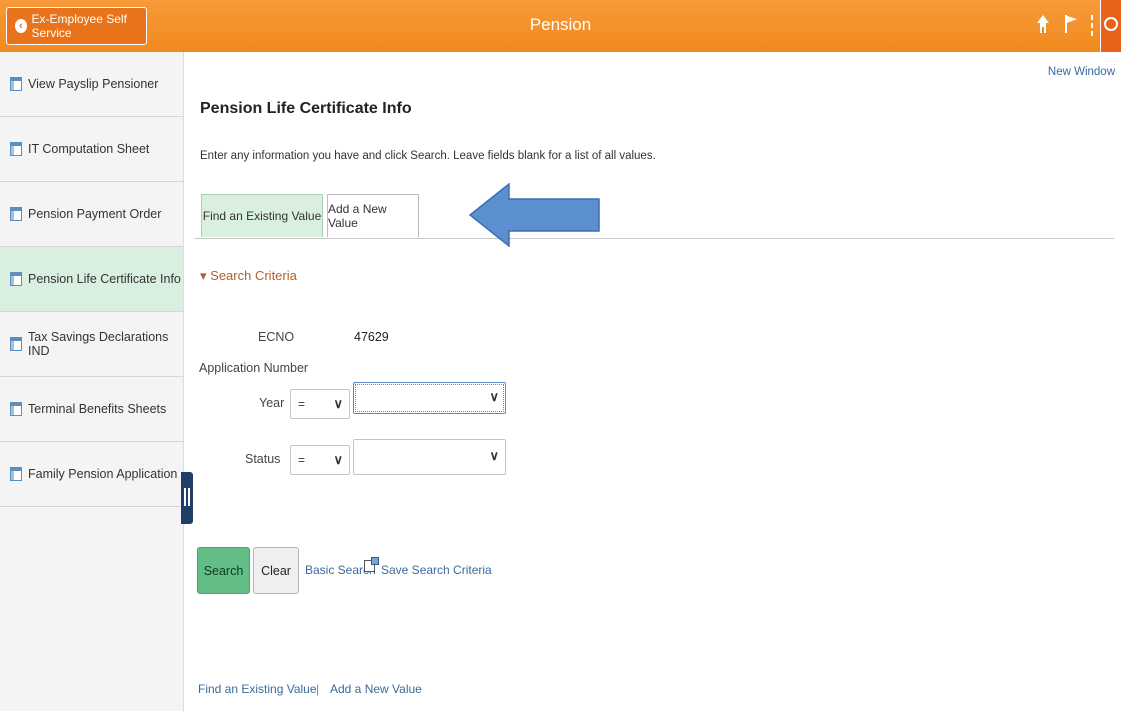  What do you see at coordinates (203, 275) in the screenshot?
I see `triangle-down-icon: ▾` at bounding box center [203, 275].